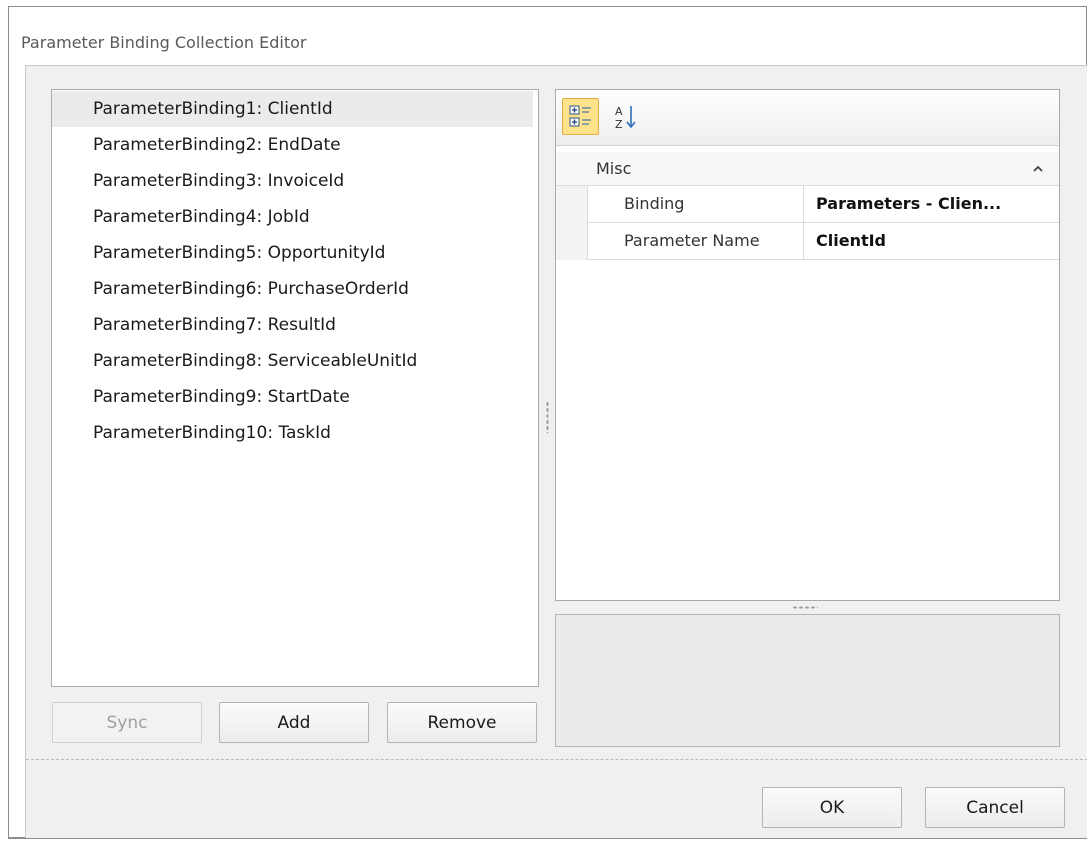 The width and height of the screenshot is (1087, 851). Describe the element at coordinates (292, 361) in the screenshot. I see `list-item: ParameterBinding8: ServiceableUnitId` at that location.